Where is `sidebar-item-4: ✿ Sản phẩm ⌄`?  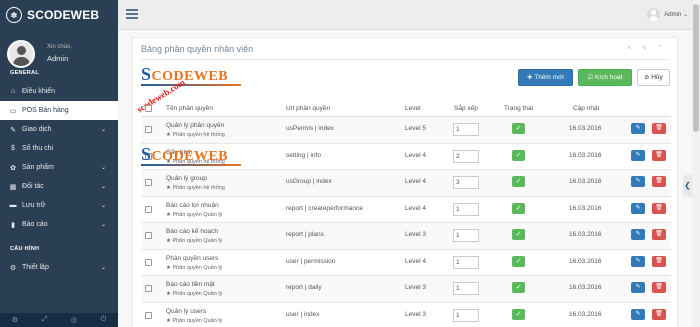
sidebar-item-4: ✿ Sản phẩm ⌄ is located at coordinates (59, 167).